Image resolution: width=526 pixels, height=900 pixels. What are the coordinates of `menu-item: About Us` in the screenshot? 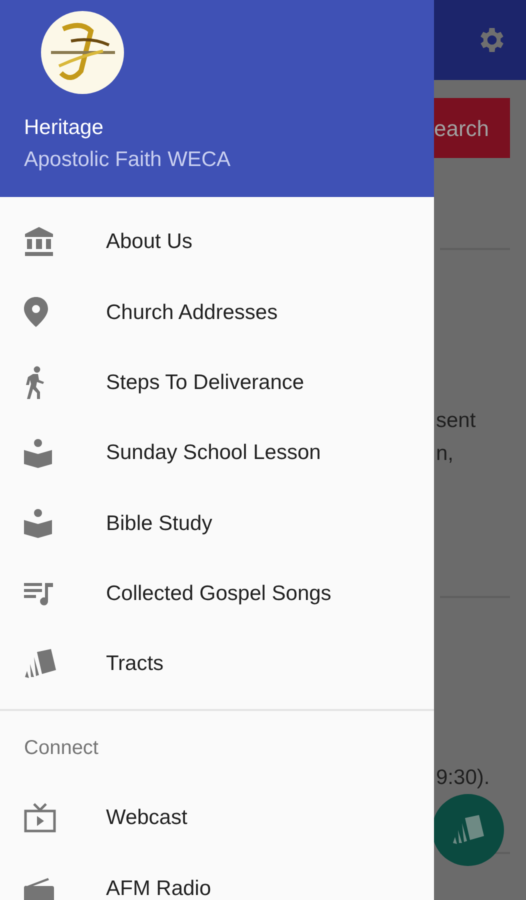 It's located at (217, 242).